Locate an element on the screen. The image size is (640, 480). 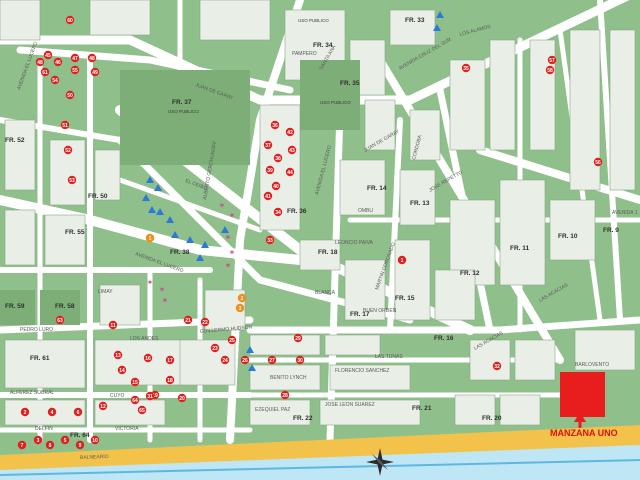
poi-marker-number: 65 is located at coordinates (142, 411).